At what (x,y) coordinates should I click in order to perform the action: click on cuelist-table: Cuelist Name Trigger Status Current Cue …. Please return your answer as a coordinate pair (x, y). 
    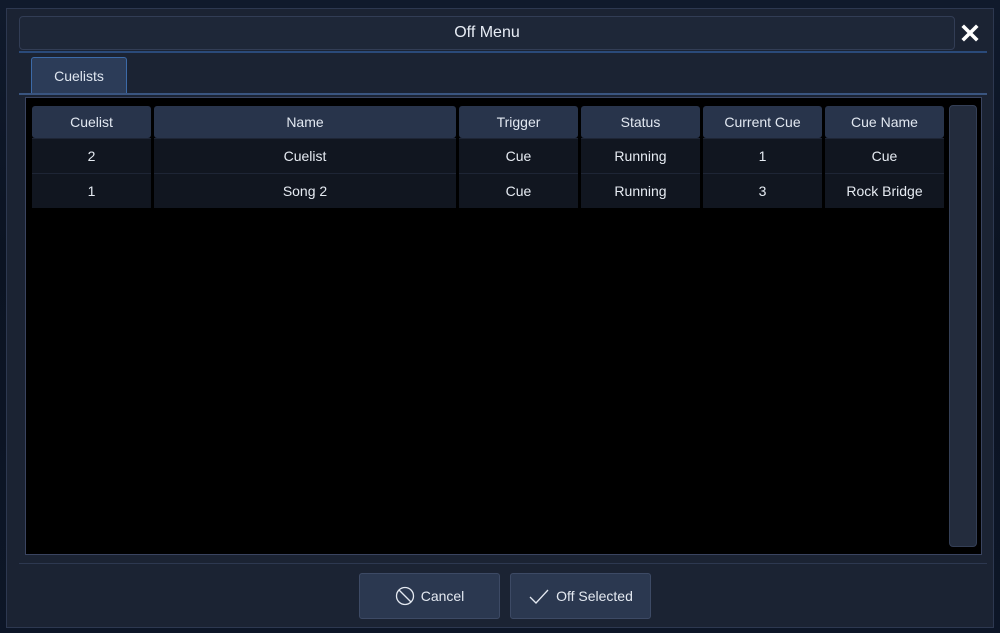
    Looking at the image, I should click on (488, 157).